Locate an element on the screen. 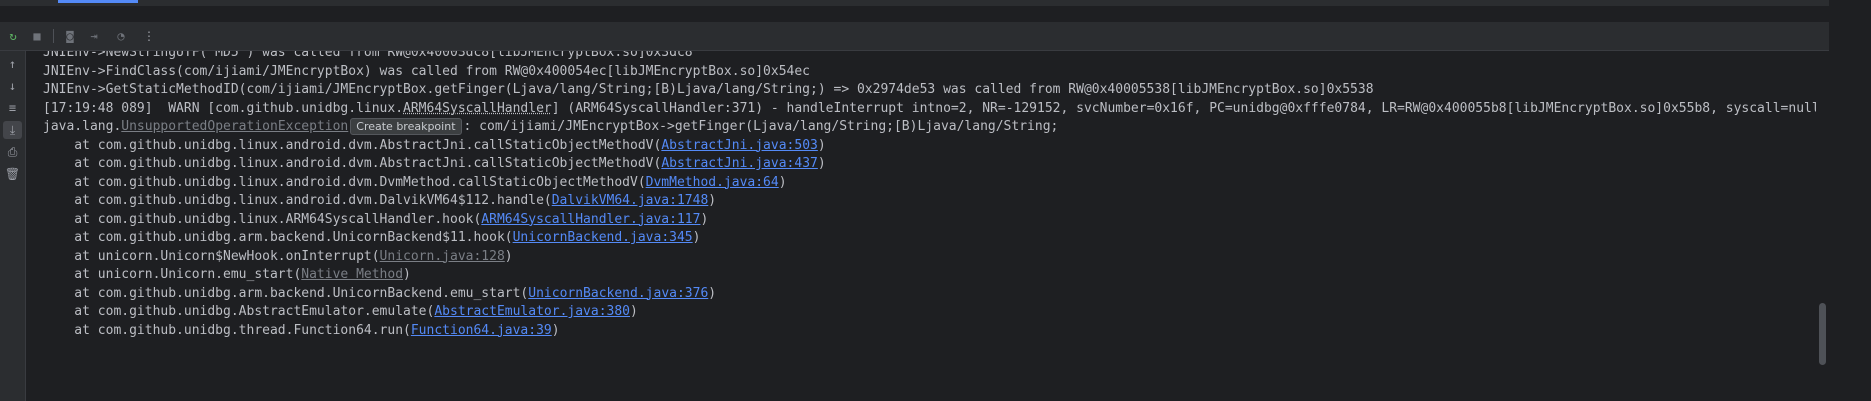  source-link: DalvikVM64.java:1748 is located at coordinates (630, 200).